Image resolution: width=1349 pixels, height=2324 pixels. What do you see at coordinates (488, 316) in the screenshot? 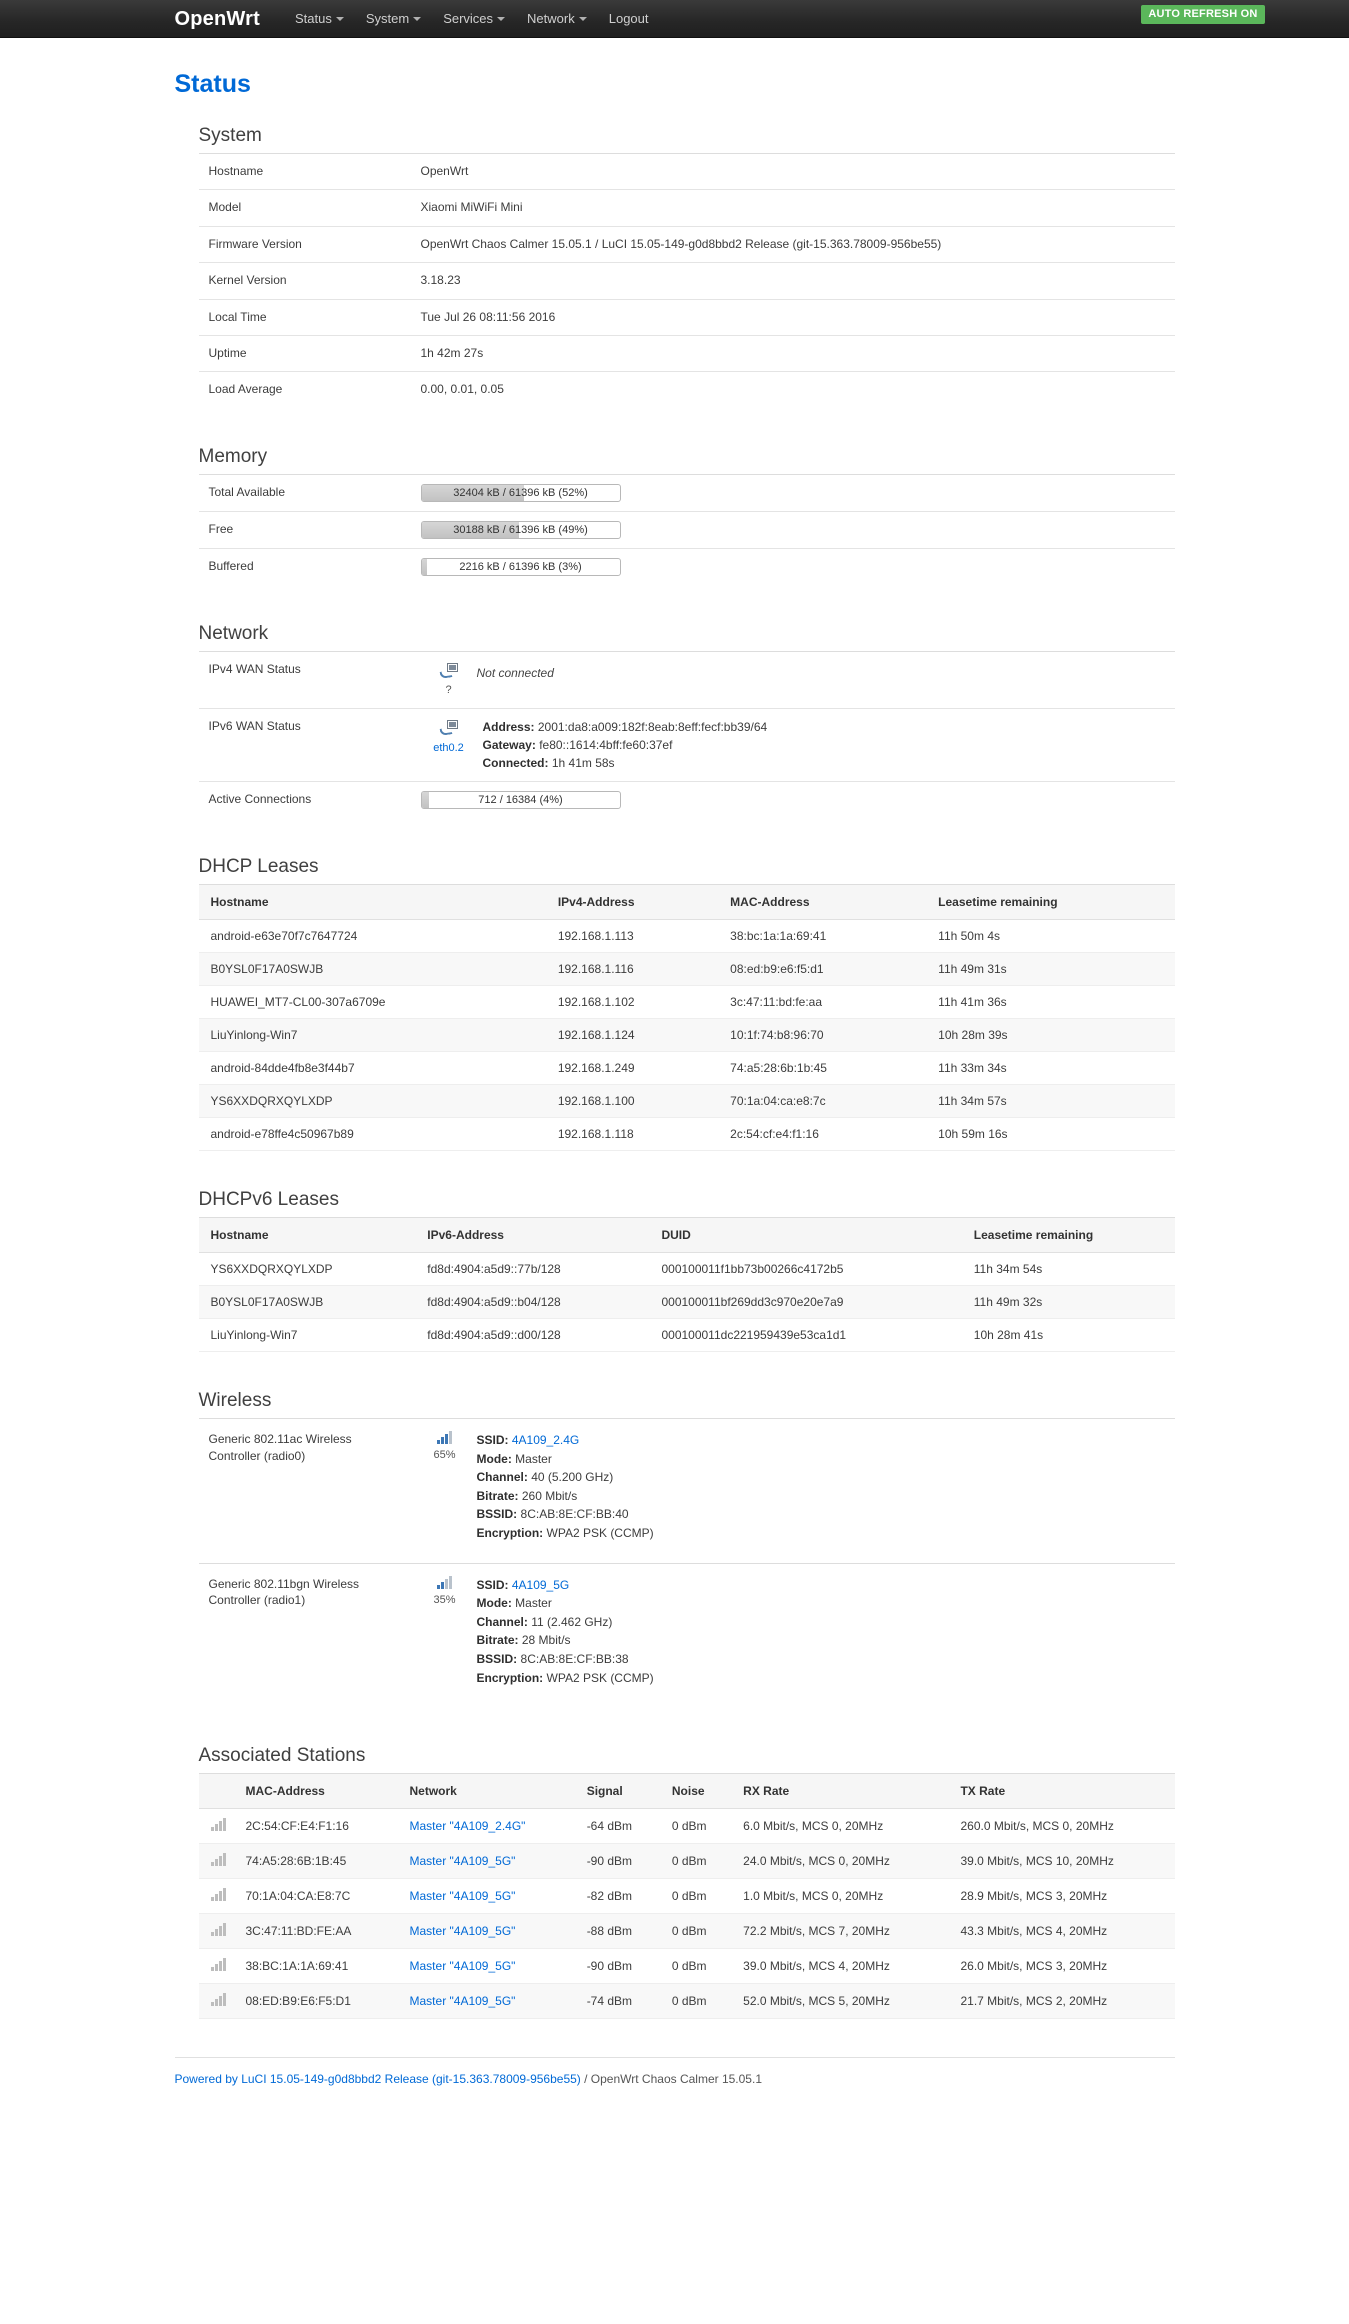
I see `system-row-value: Tue Jul 26 08:11:56 2016` at bounding box center [488, 316].